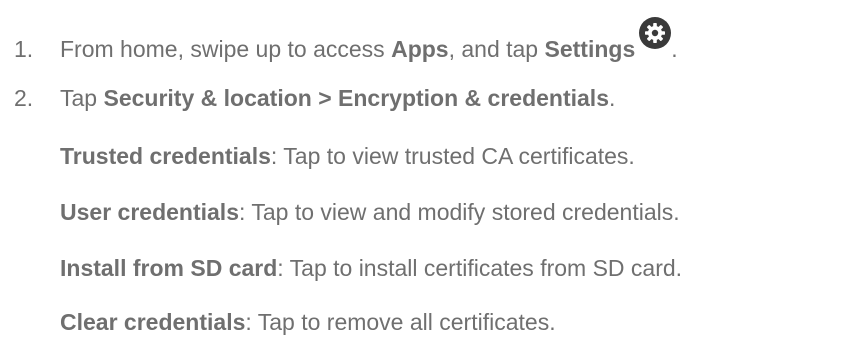 This screenshot has width=853, height=356. Describe the element at coordinates (590, 49) in the screenshot. I see `step-bold-settings: Settings` at that location.